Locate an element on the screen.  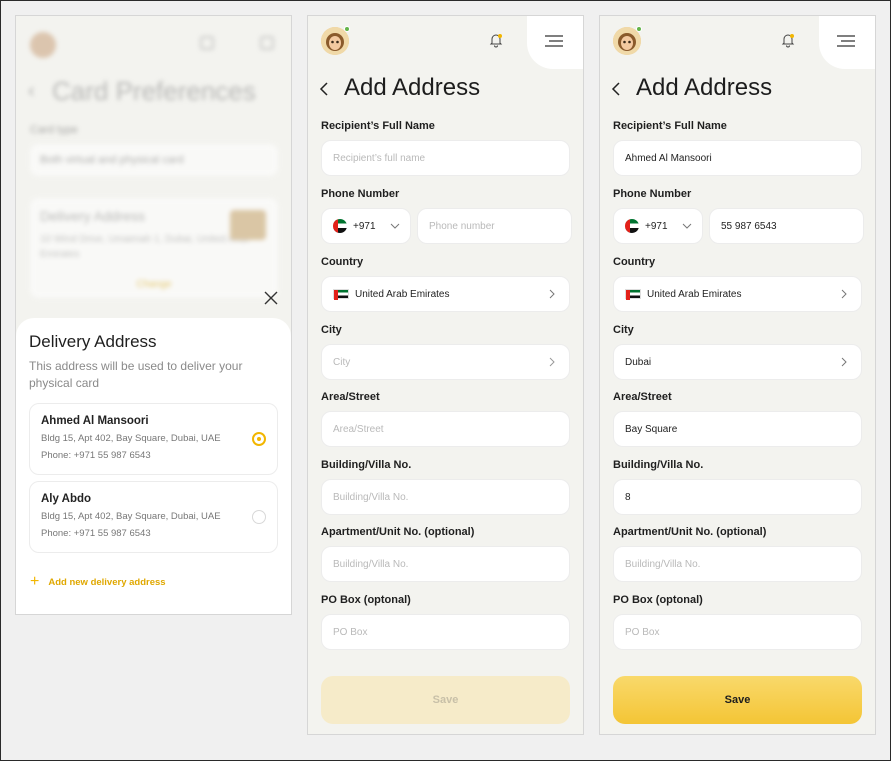
building-input: Building/Villa No. is located at coordinates (445, 497).